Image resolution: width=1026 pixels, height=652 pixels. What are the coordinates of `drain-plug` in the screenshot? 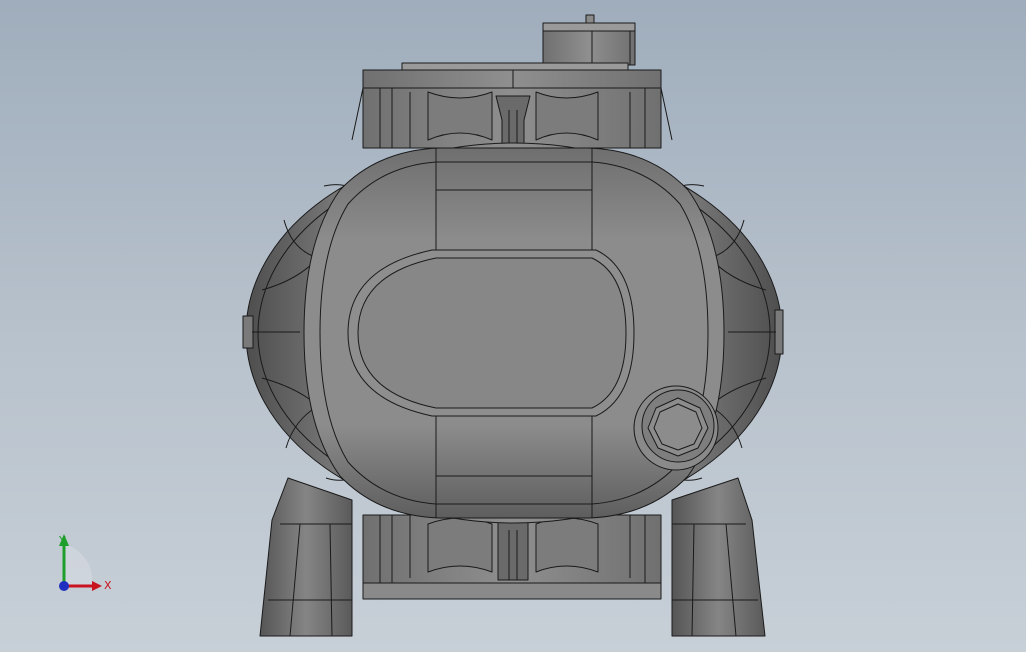 It's located at (676, 428).